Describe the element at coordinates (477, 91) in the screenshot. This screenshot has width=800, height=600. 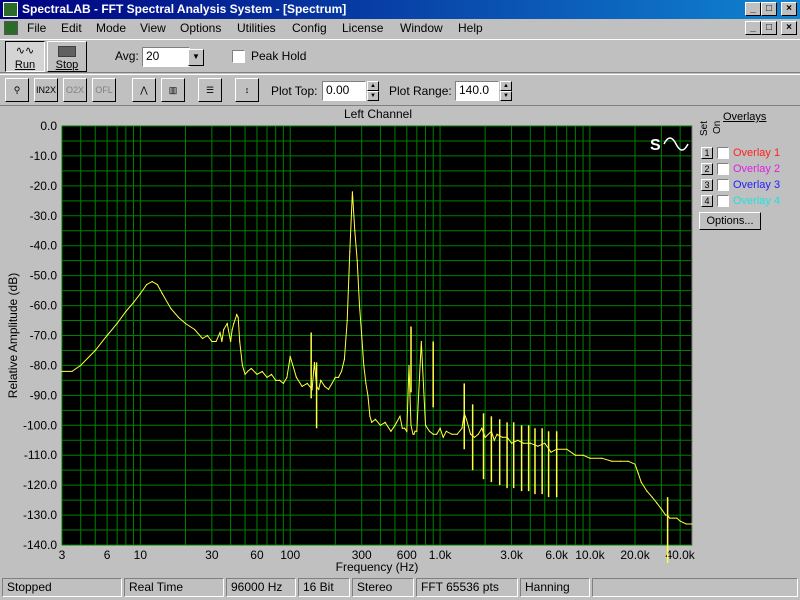
I see `plot-range-input: 140.0` at that location.